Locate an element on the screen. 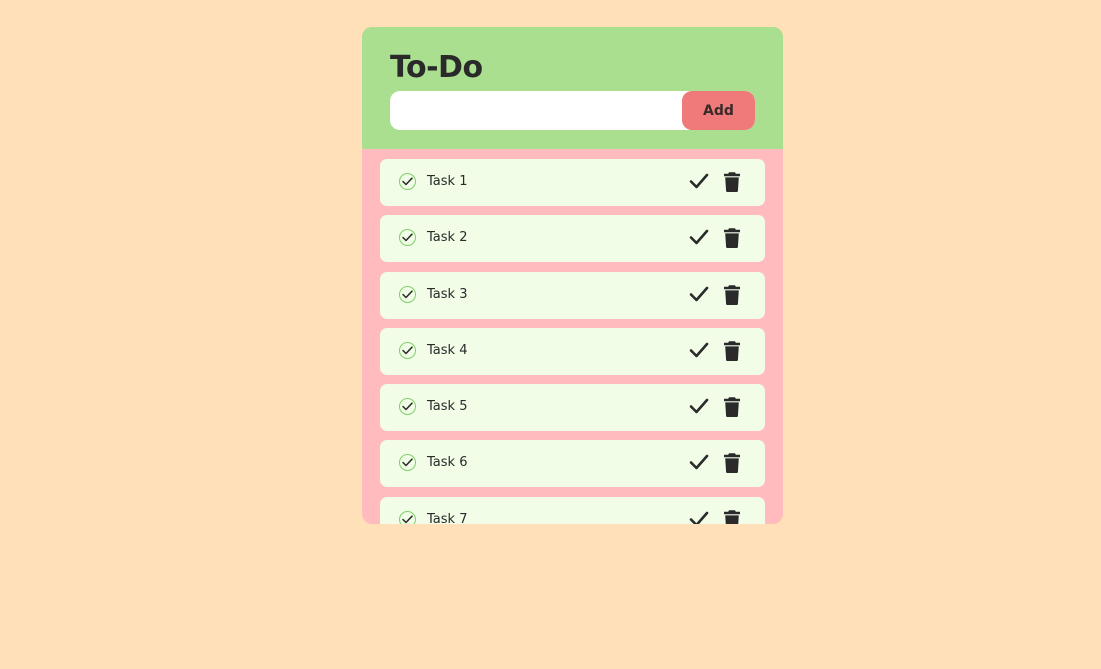  task-item: Task 3 is located at coordinates (572, 295).